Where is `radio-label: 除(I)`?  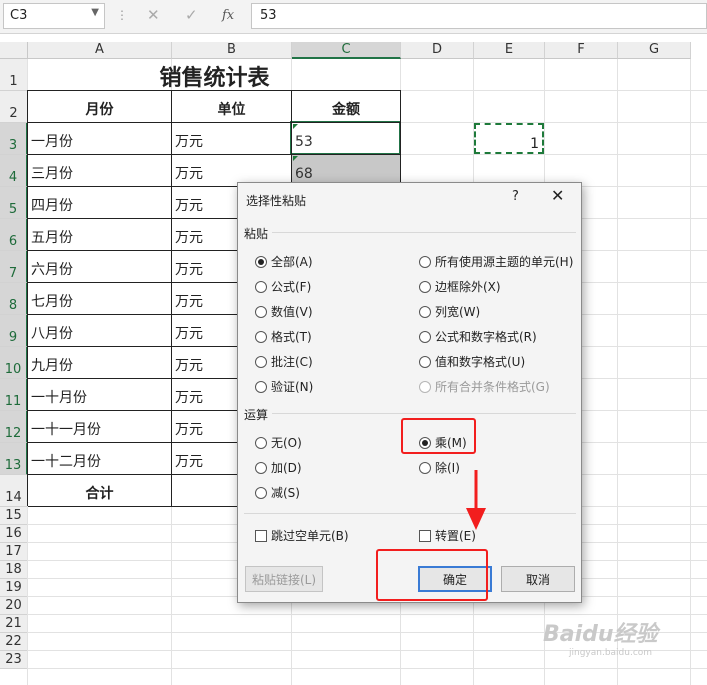 radio-label: 除(I) is located at coordinates (447, 468).